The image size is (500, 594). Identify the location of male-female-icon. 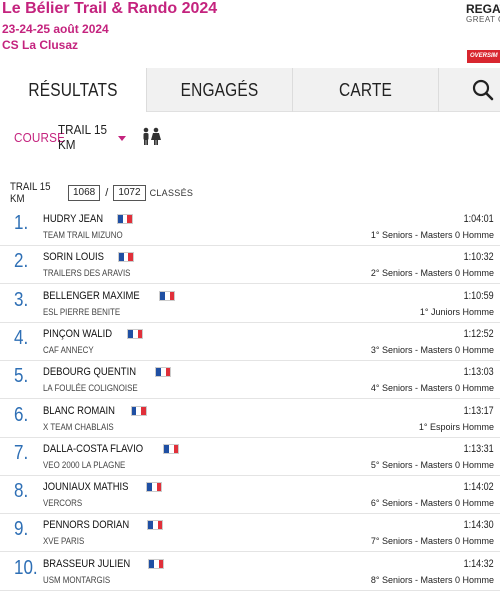
(151, 137).